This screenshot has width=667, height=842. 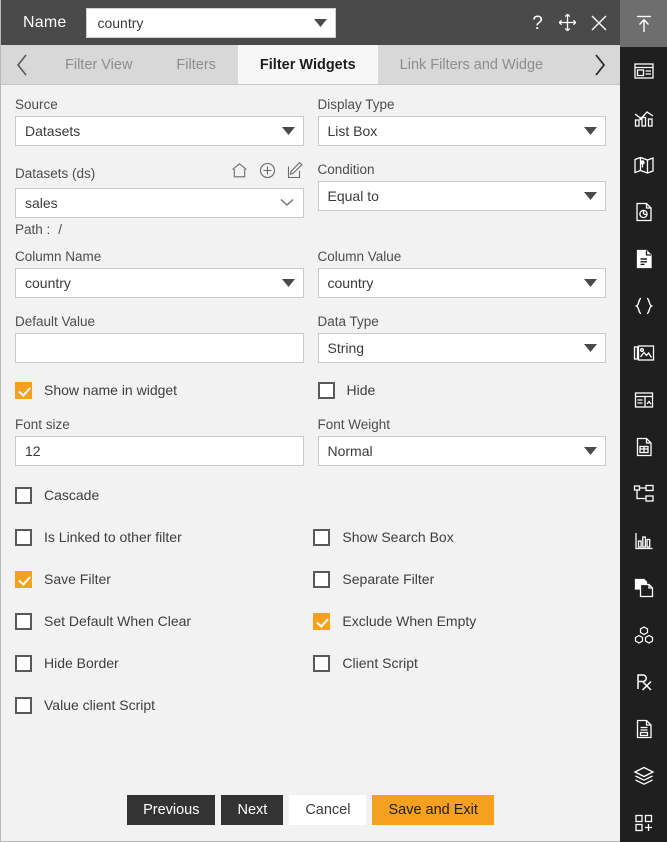 I want to click on rail-item-hierarchy, so click(x=643, y=493).